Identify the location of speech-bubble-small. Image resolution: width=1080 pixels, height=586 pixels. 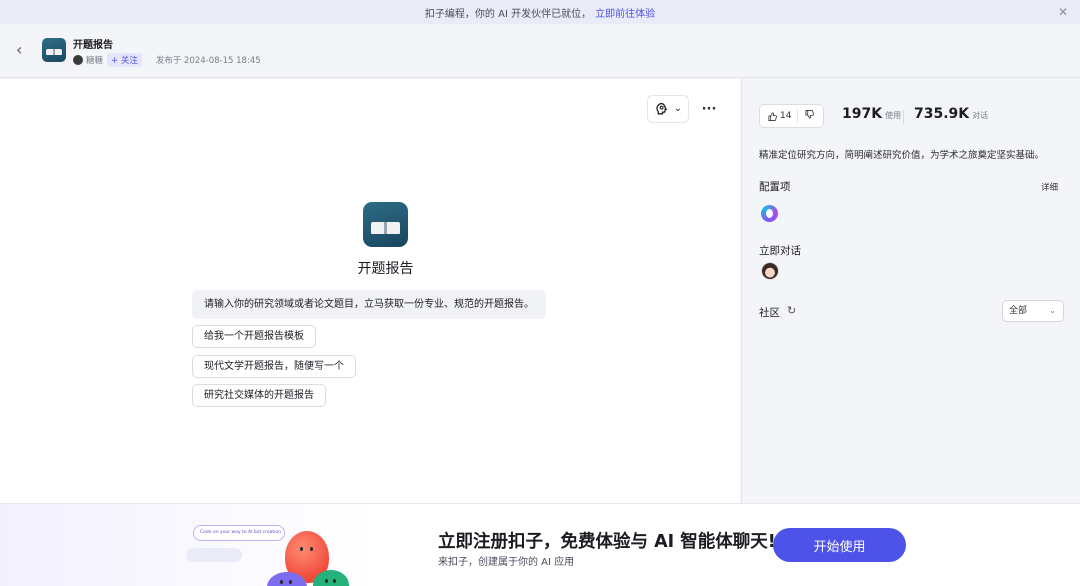
(214, 555).